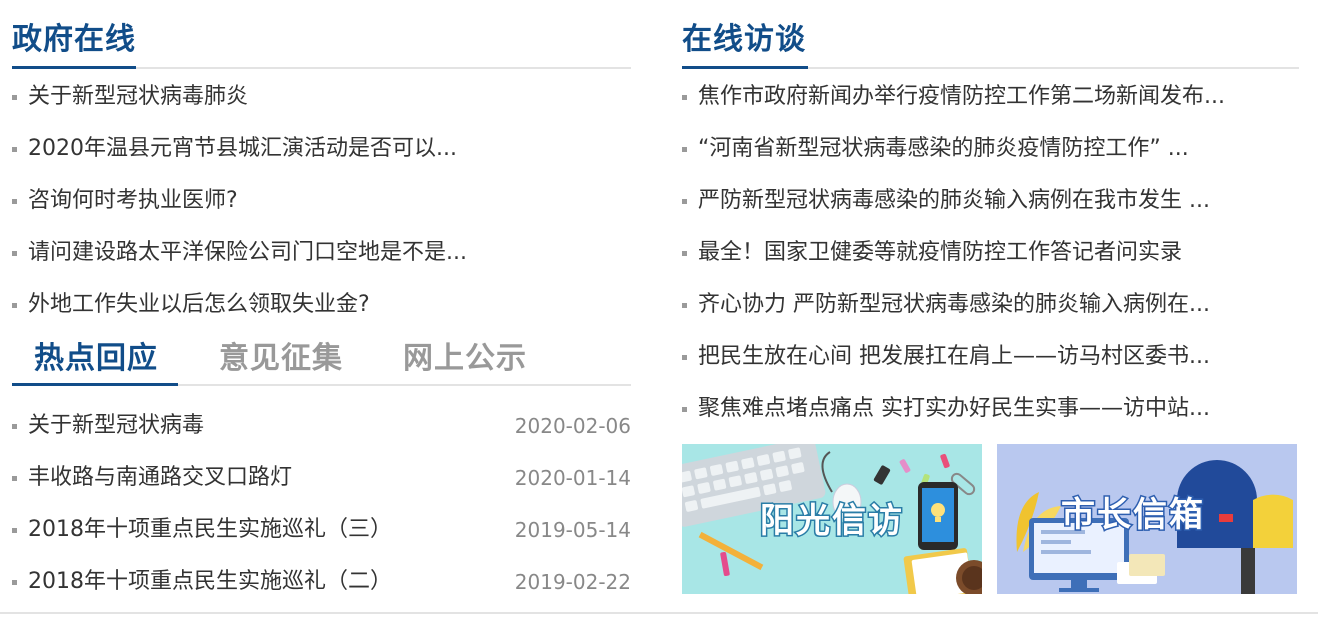 Image resolution: width=1318 pixels, height=617 pixels. What do you see at coordinates (321, 97) in the screenshot?
I see `list-item: 关于新型冠状病毒肺炎` at bounding box center [321, 97].